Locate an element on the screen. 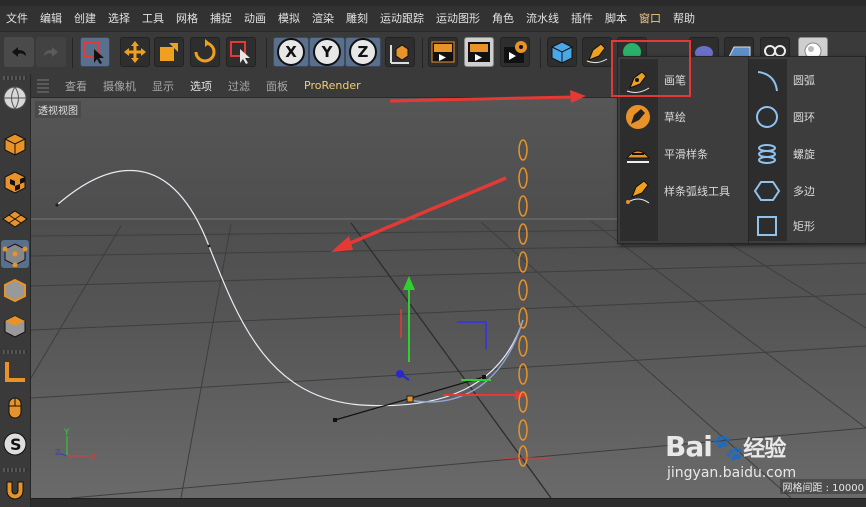 The width and height of the screenshot is (866, 507). checker-cube-icon is located at coordinates (15, 182).